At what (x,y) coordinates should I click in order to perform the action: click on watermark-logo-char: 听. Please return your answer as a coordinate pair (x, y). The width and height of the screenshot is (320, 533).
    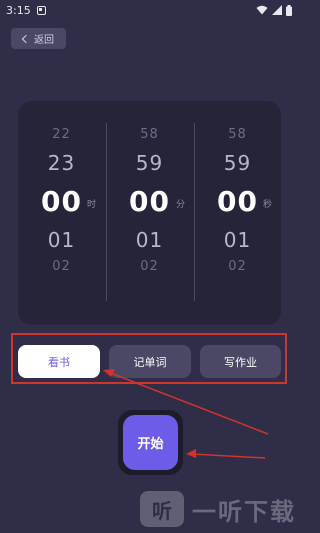
    Looking at the image, I should click on (162, 510).